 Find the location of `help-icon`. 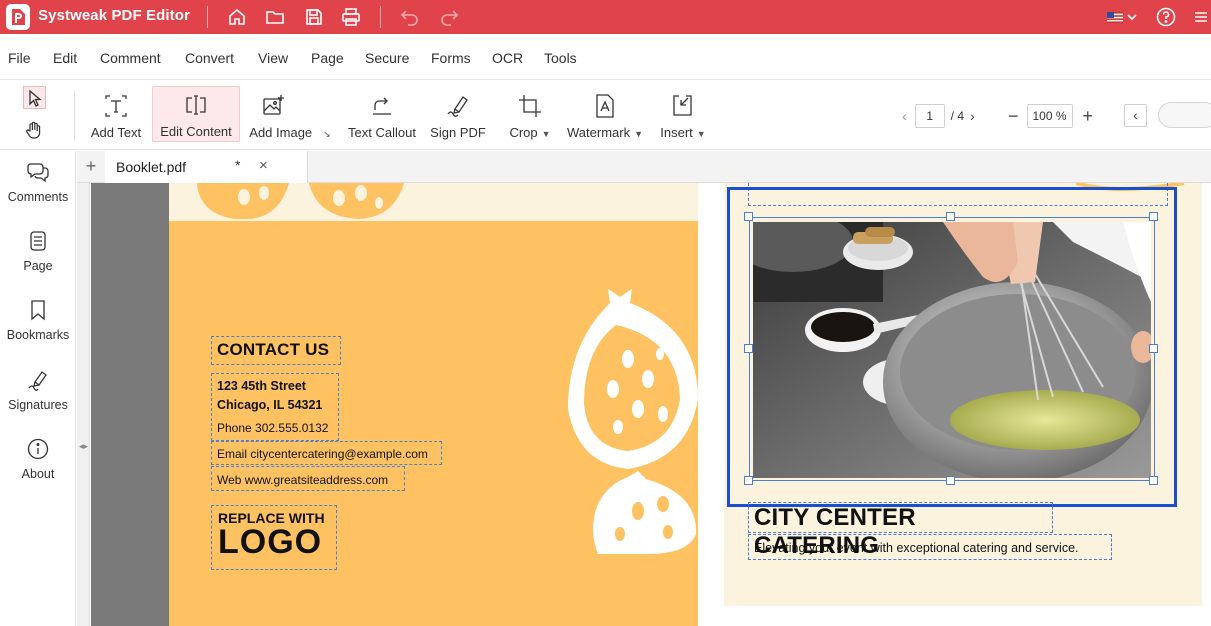

help-icon is located at coordinates (1166, 17).